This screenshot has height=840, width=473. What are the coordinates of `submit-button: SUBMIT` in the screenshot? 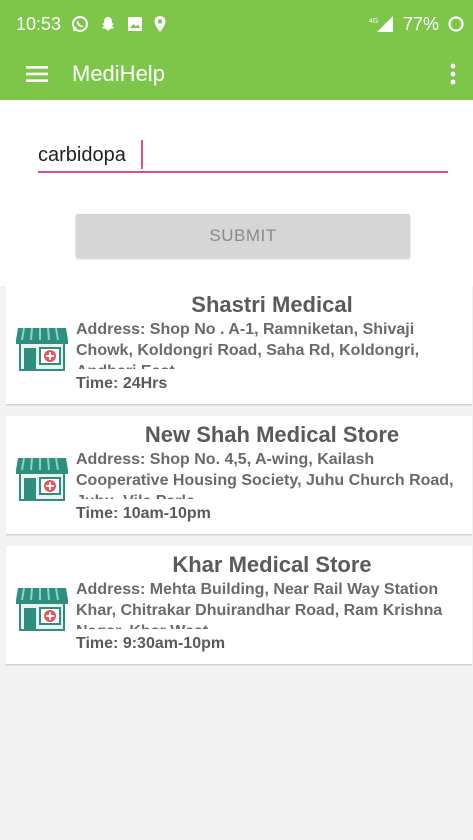 It's located at (243, 236).